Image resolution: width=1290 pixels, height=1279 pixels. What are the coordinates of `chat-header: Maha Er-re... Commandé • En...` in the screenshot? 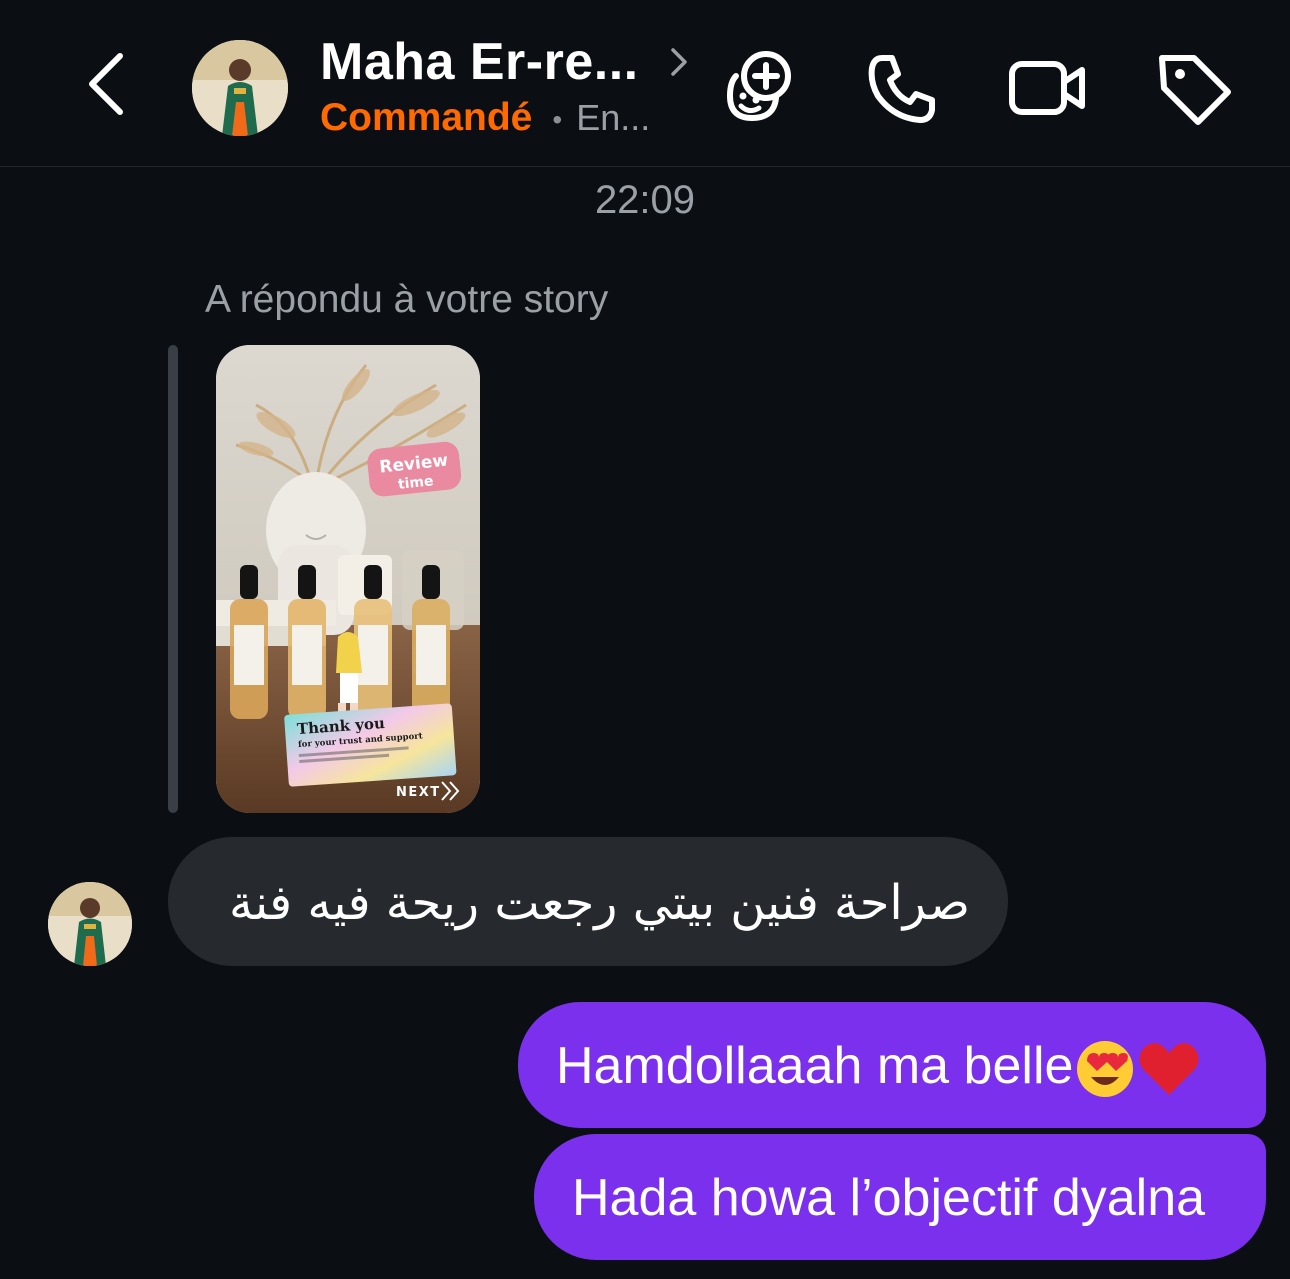 It's located at (645, 83).